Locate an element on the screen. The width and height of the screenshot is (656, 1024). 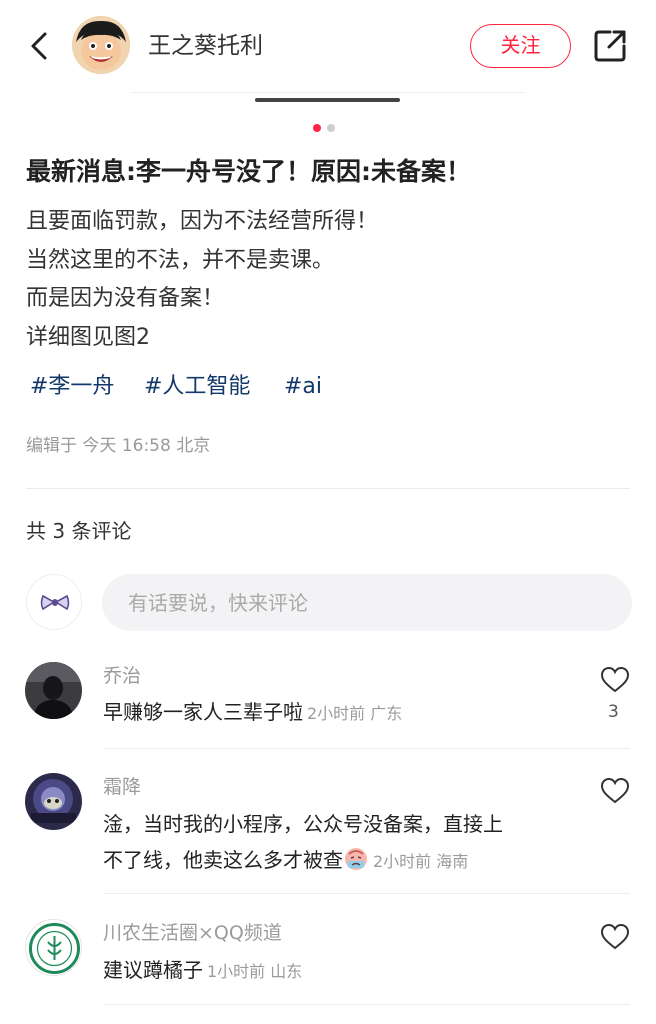
tag-link: #人工智能 is located at coordinates (197, 387).